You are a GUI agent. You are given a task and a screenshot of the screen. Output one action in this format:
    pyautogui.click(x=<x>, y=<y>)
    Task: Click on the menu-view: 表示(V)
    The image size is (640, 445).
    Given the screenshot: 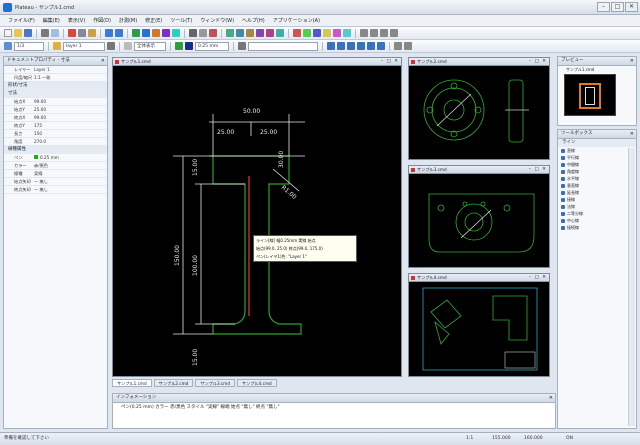 What is the action you would take?
    pyautogui.click(x=76, y=20)
    